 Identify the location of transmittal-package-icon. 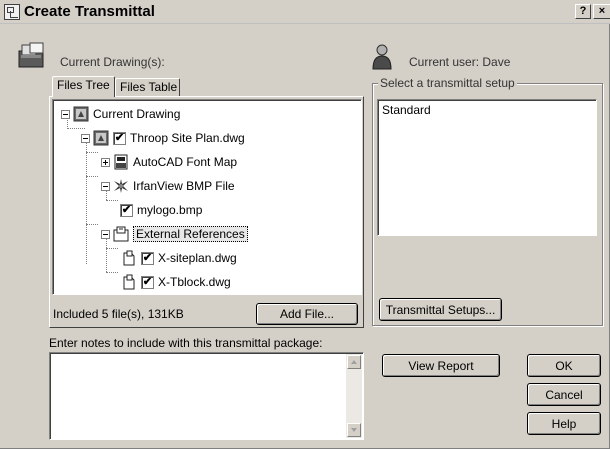
(31, 55).